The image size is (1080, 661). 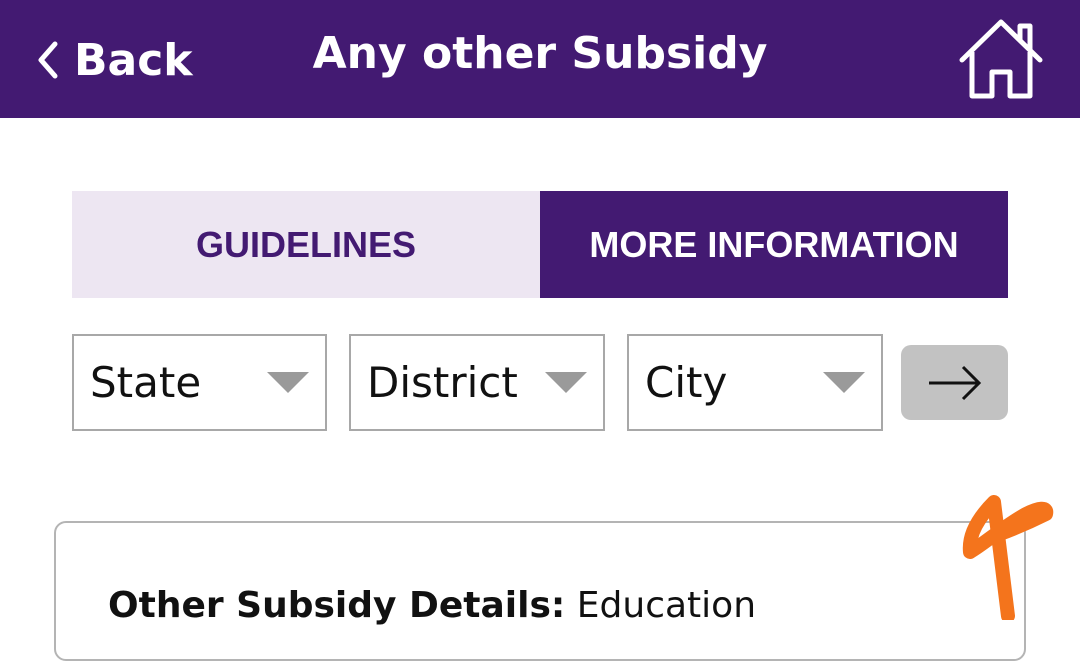 I want to click on tab-guidelines: GUIDELINES, so click(x=306, y=244).